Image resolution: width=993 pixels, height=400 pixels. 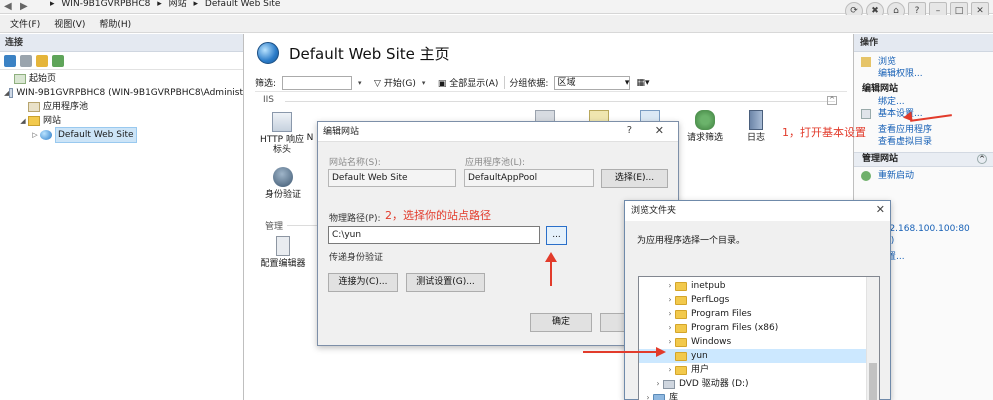 I want to click on folder-tree-scrollbar, so click(x=872, y=338).